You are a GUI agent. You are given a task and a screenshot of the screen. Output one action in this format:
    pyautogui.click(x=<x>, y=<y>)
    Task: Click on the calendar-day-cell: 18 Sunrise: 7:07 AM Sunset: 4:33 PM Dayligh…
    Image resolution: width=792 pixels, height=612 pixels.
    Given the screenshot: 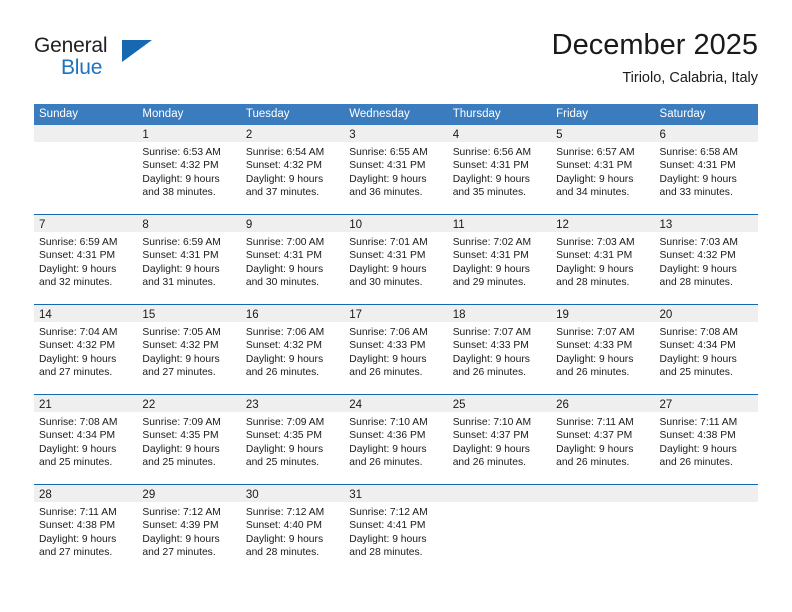 What is the action you would take?
    pyautogui.click(x=499, y=349)
    